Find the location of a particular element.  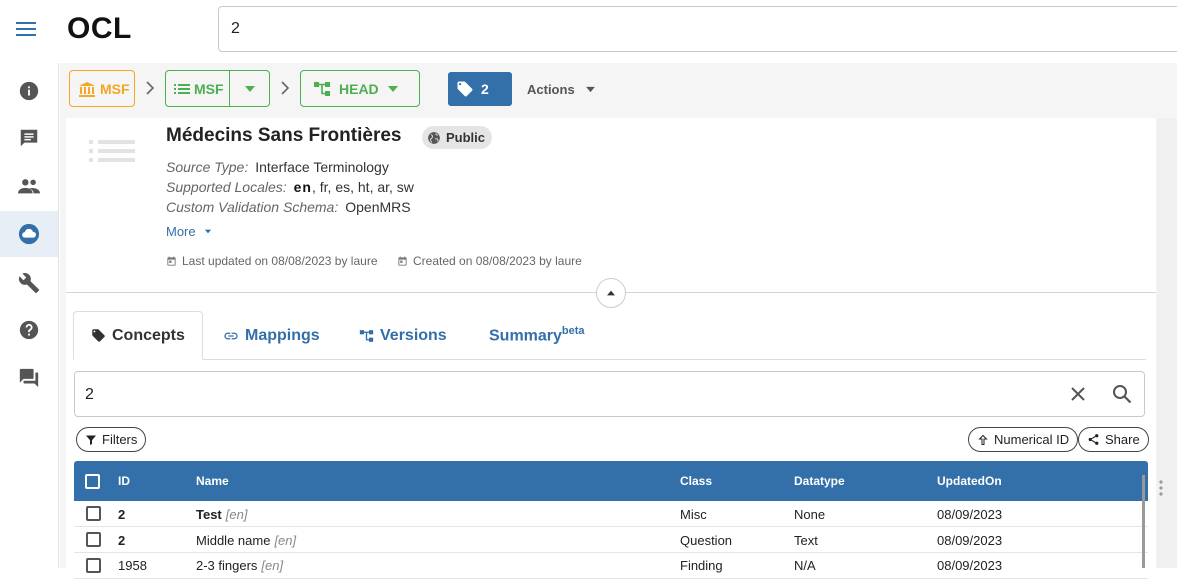

tag-icon is located at coordinates (98, 335).